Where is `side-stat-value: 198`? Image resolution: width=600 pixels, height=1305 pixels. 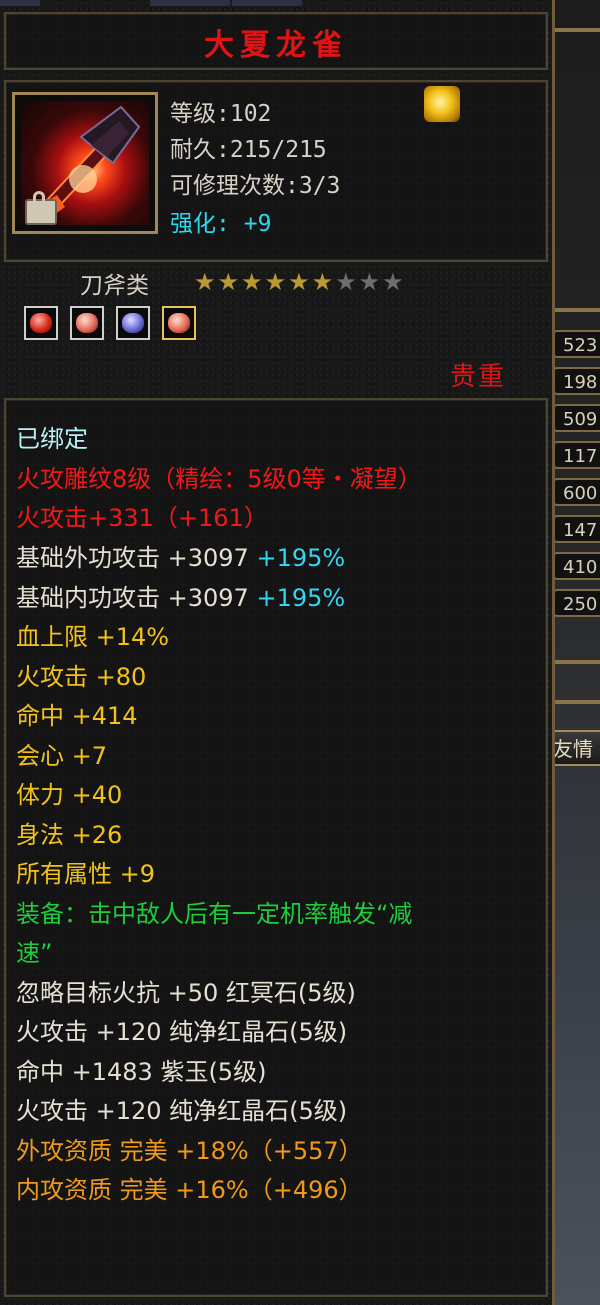 side-stat-value: 198 is located at coordinates (576, 381).